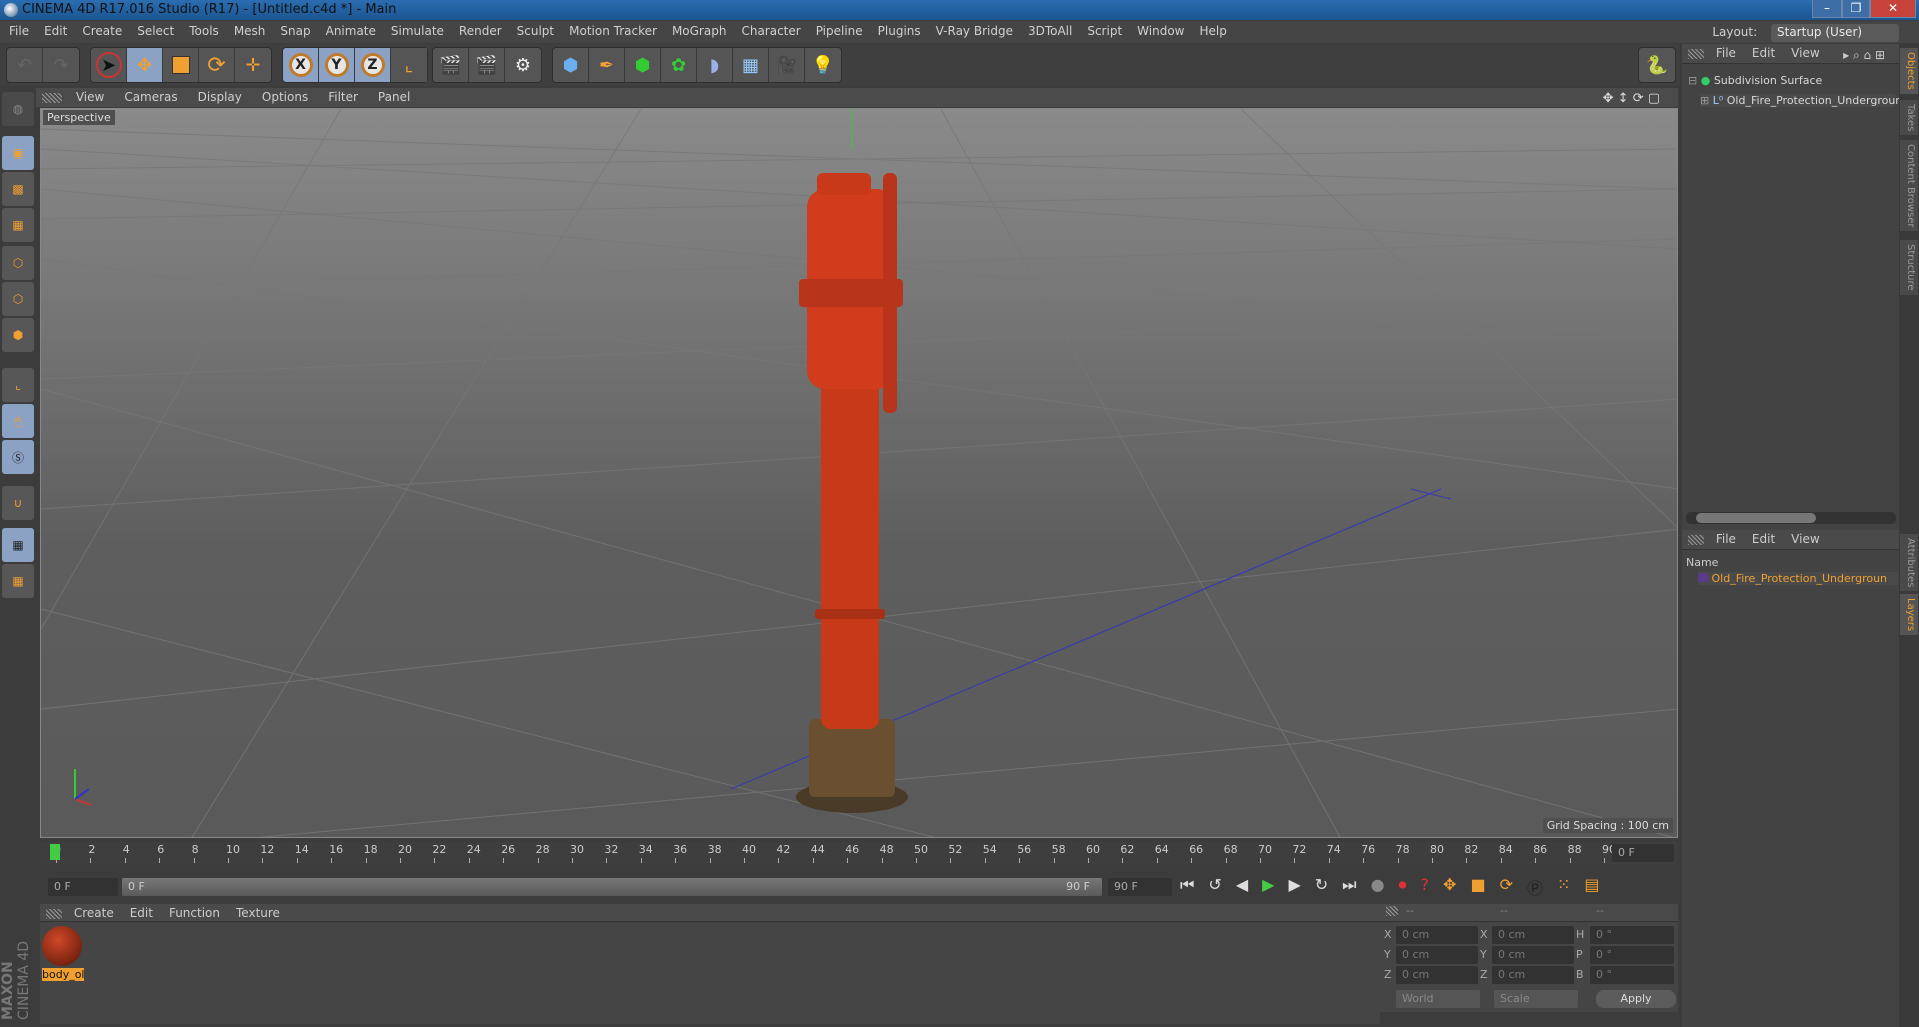 This screenshot has height=1027, width=1919. Describe the element at coordinates (54, 29) in the screenshot. I see `menu-edit: Edit` at that location.